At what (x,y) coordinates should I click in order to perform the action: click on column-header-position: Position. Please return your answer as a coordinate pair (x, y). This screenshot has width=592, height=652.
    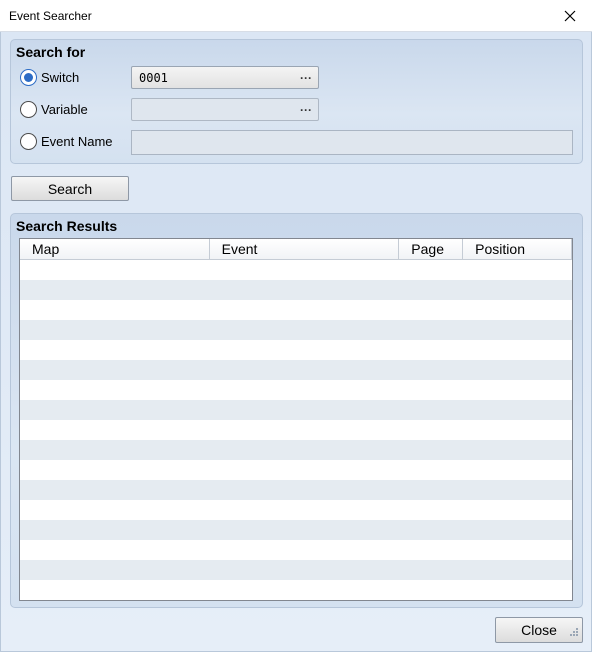
    Looking at the image, I should click on (517, 249).